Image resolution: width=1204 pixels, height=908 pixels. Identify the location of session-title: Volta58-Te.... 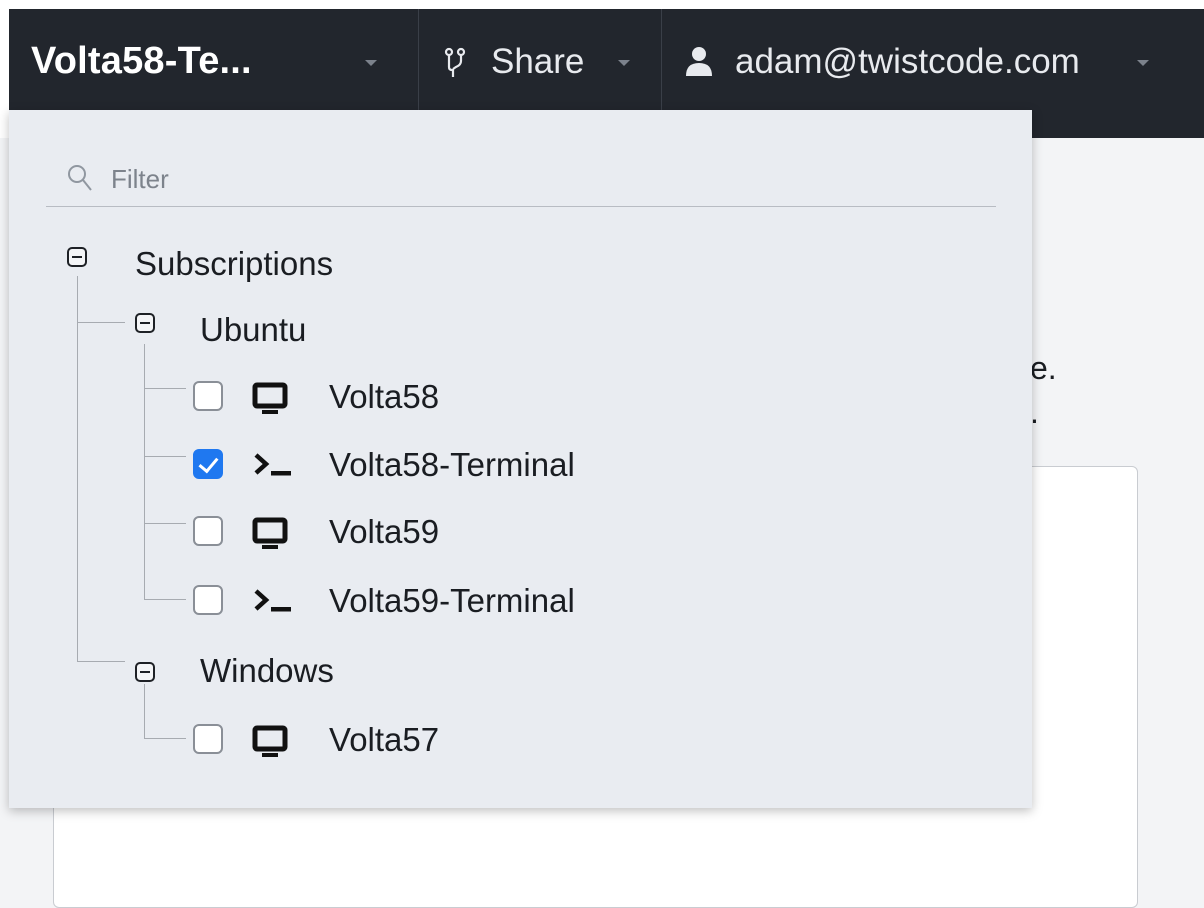
(141, 61).